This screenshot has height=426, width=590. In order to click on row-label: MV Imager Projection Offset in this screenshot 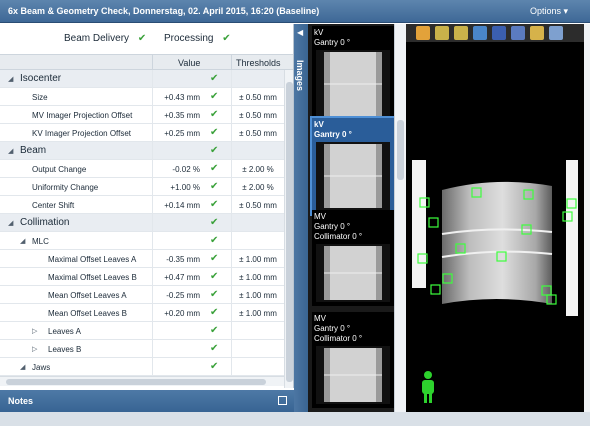, I will do `click(82, 115)`.